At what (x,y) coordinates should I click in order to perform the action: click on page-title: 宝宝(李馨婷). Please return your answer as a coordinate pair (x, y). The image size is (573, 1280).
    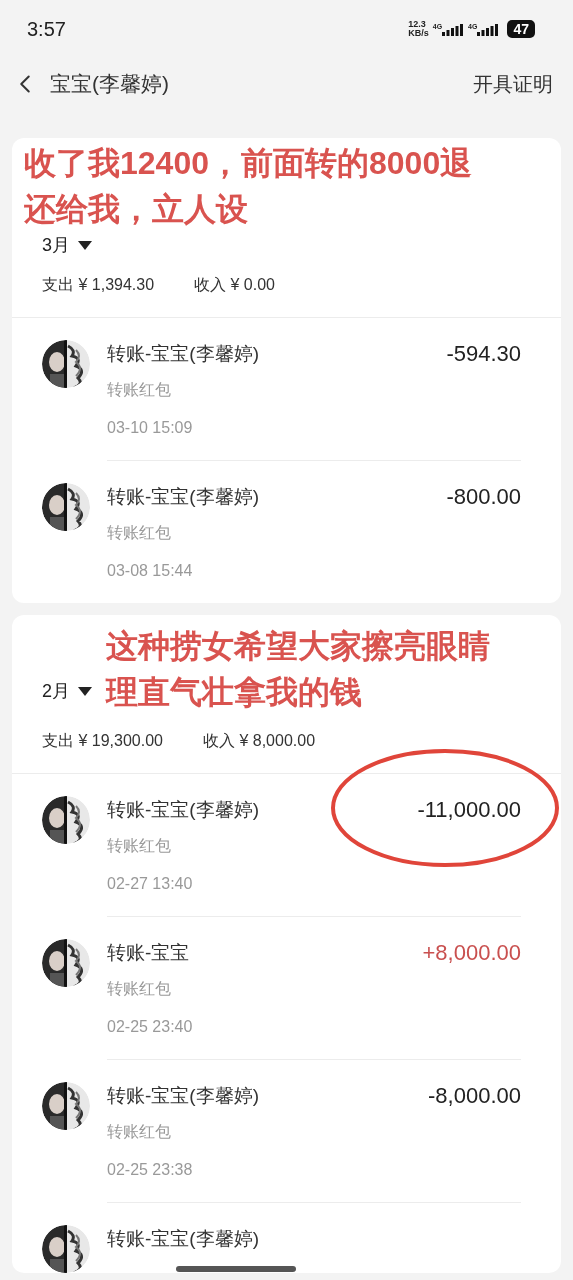
    Looking at the image, I should click on (109, 84).